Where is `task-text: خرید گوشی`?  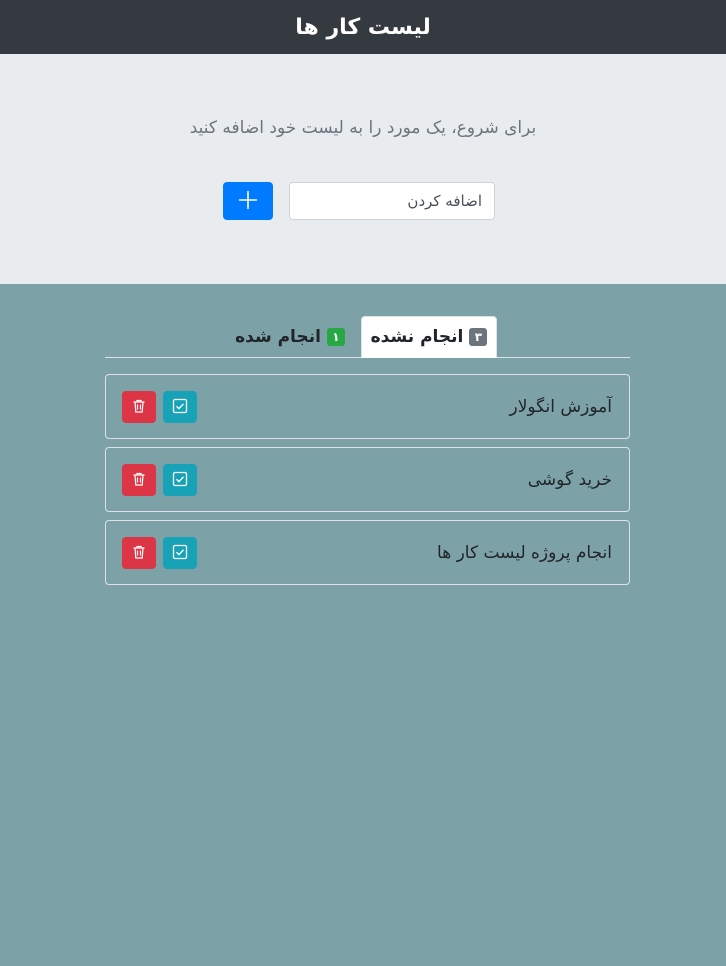
task-text: خرید گوشی is located at coordinates (569, 479).